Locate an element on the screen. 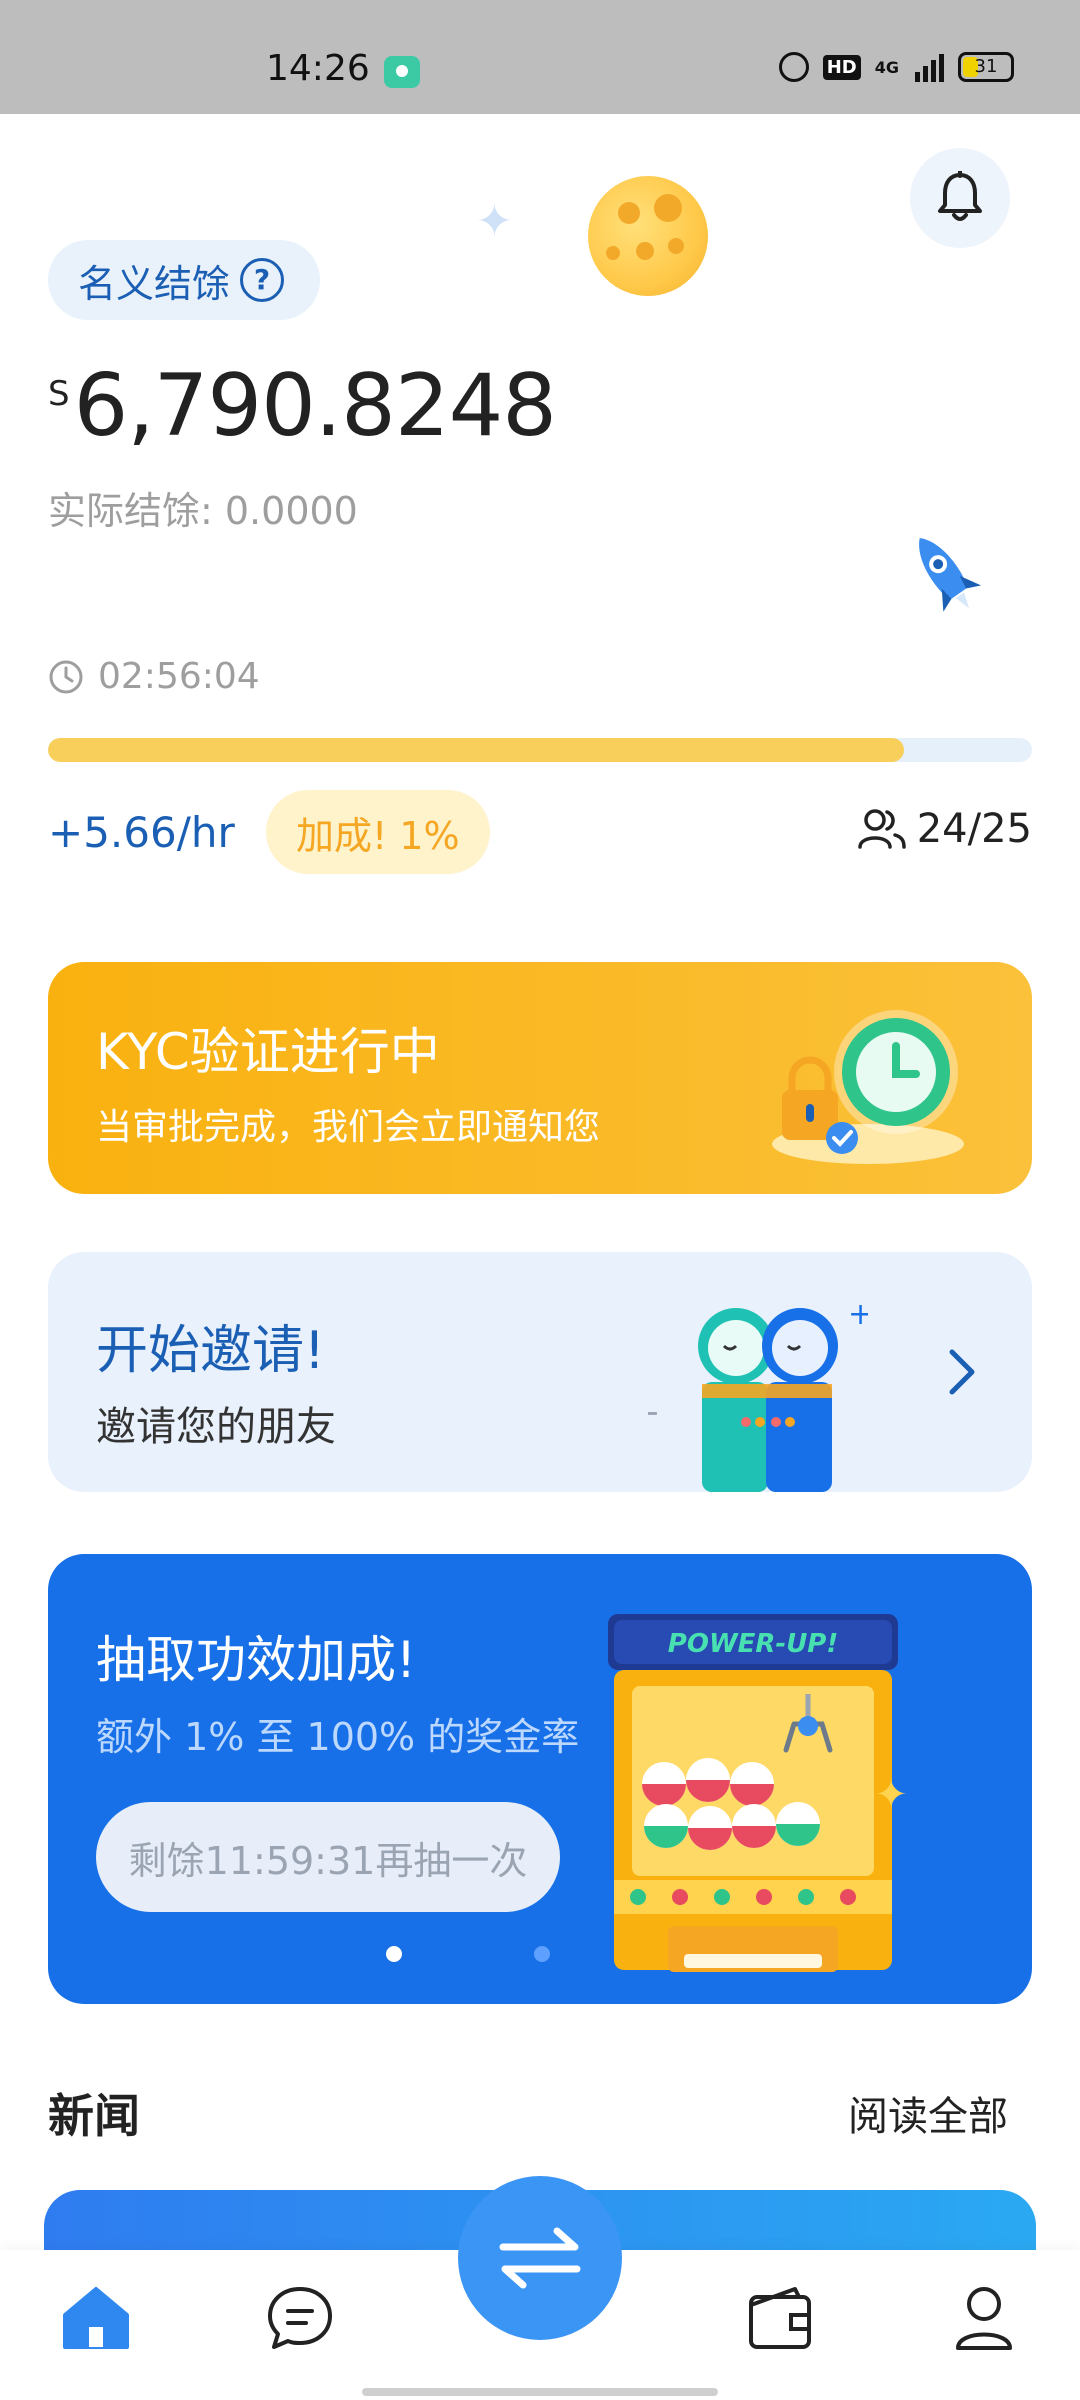  profile-icon is located at coordinates (984, 2318).